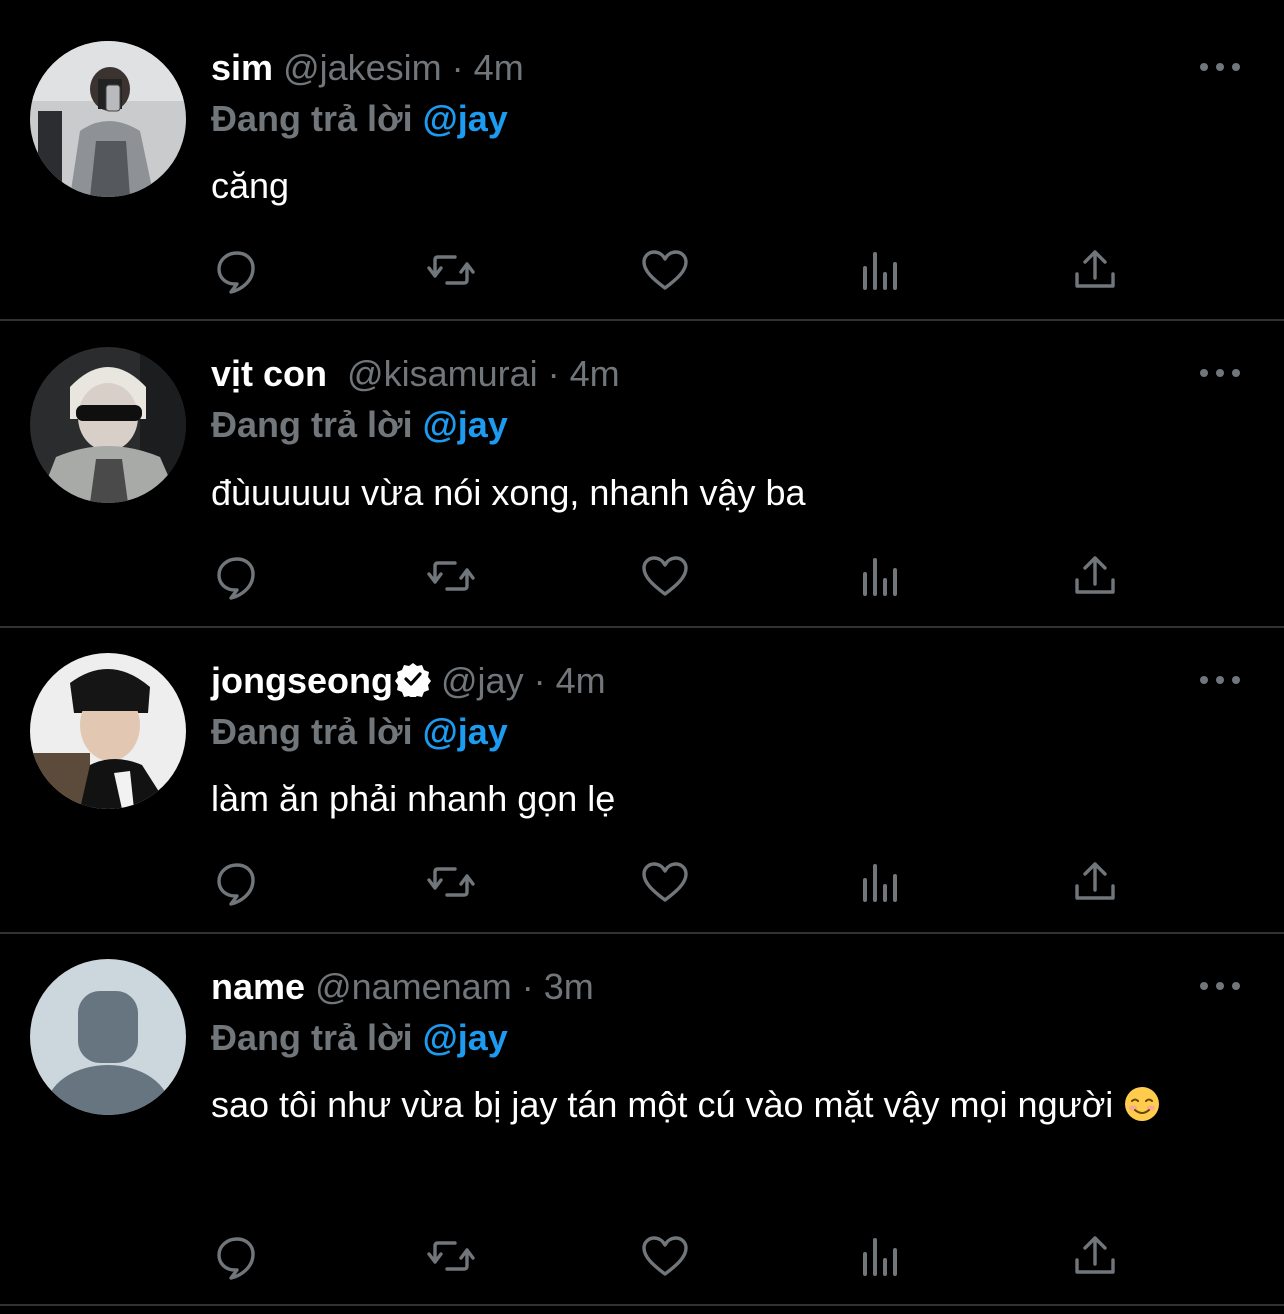 The image size is (1284, 1314). What do you see at coordinates (242, 67) in the screenshot?
I see `display-name: sim` at bounding box center [242, 67].